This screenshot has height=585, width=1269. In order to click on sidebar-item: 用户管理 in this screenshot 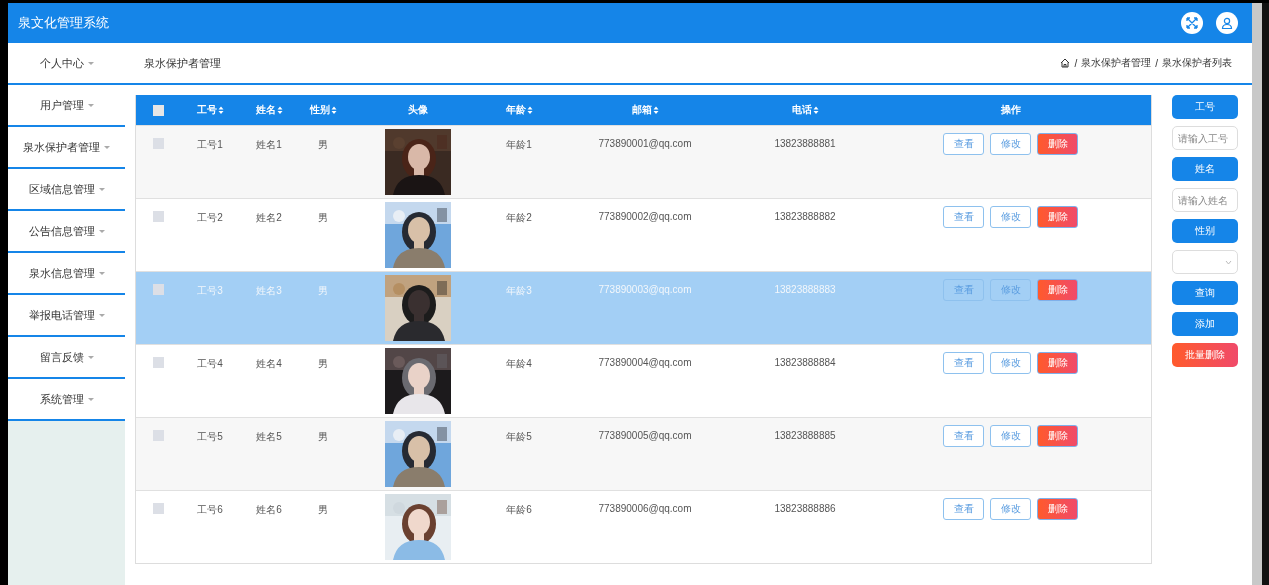, I will do `click(66, 106)`.